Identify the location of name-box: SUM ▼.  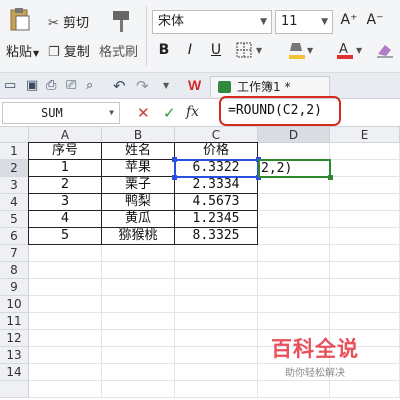
(61, 113).